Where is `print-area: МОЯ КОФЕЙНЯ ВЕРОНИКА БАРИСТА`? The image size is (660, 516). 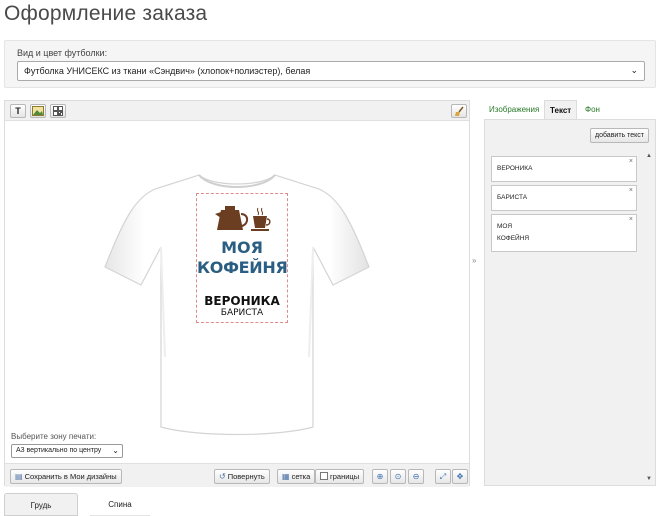 print-area: МОЯ КОФЕЙНЯ ВЕРОНИКА БАРИСТА is located at coordinates (242, 258).